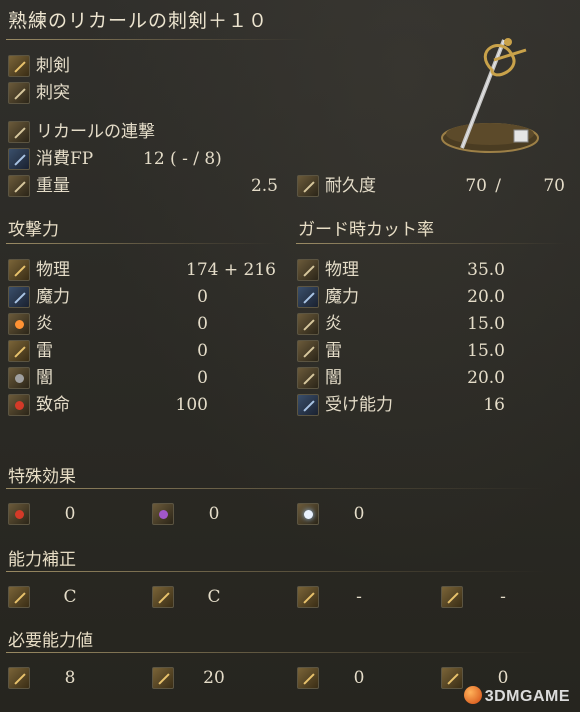  What do you see at coordinates (19, 405) in the screenshot?
I see `critical-icon` at bounding box center [19, 405].